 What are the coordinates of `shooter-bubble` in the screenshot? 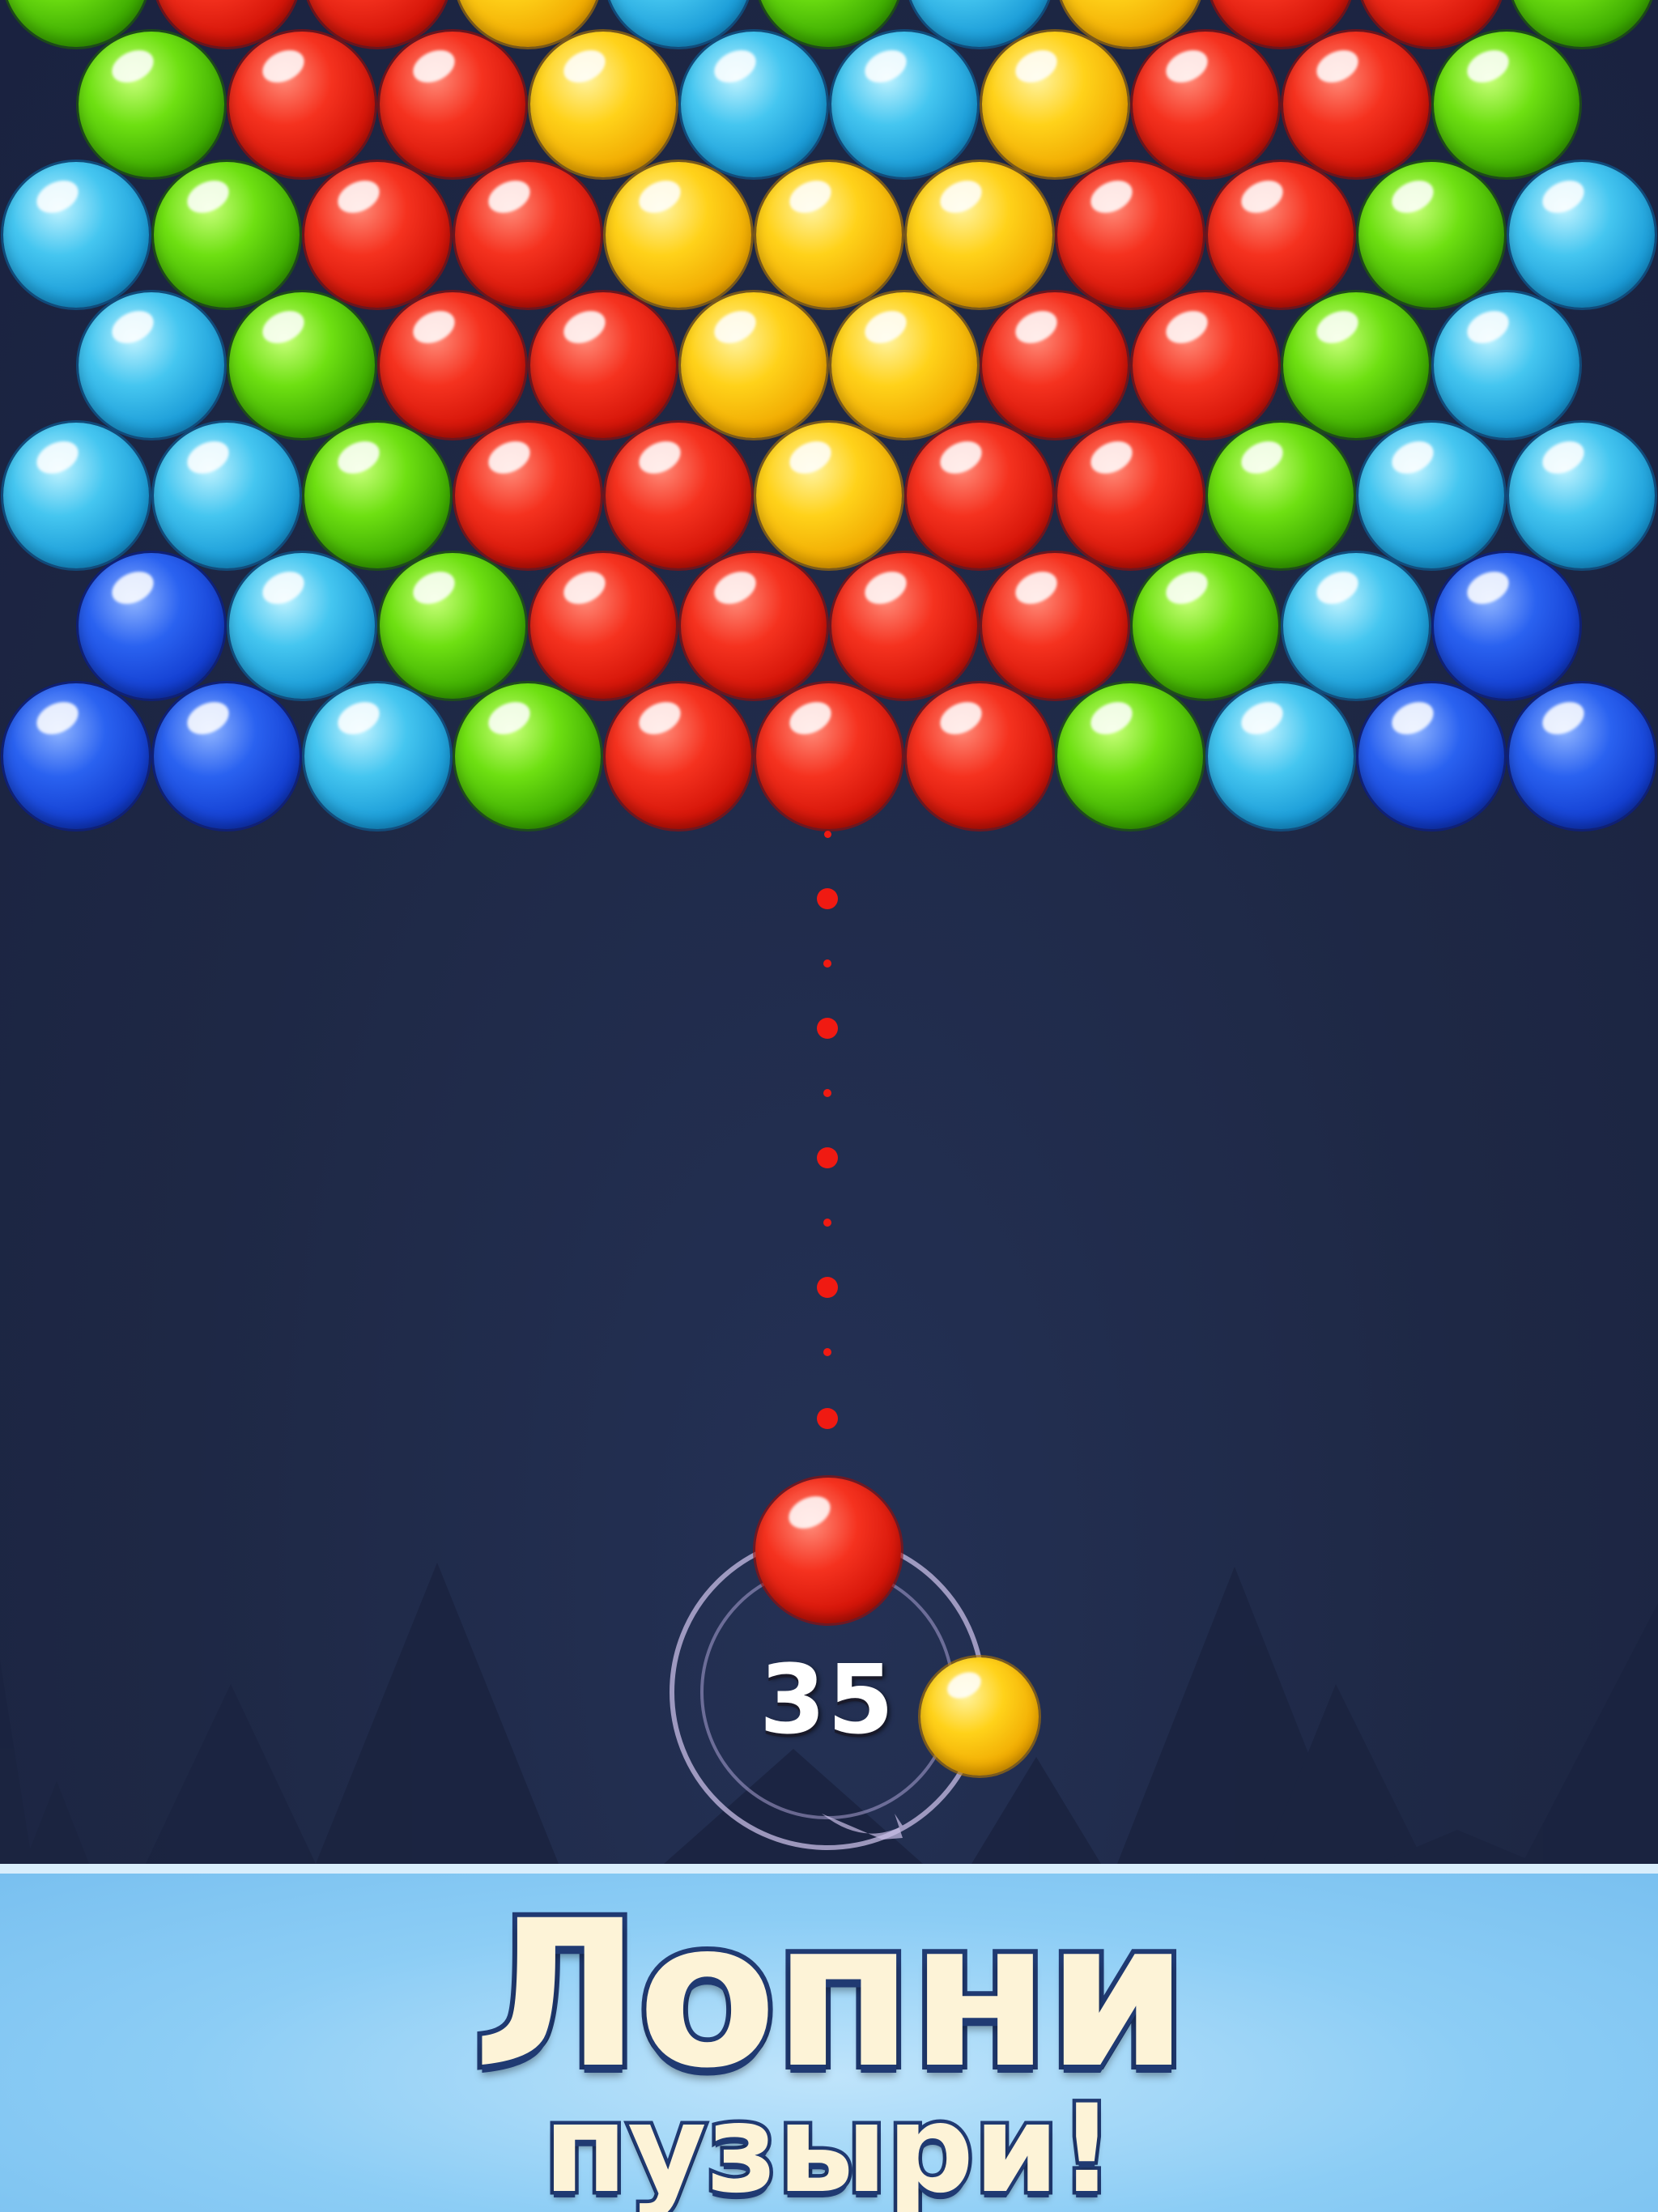 It's located at (828, 1550).